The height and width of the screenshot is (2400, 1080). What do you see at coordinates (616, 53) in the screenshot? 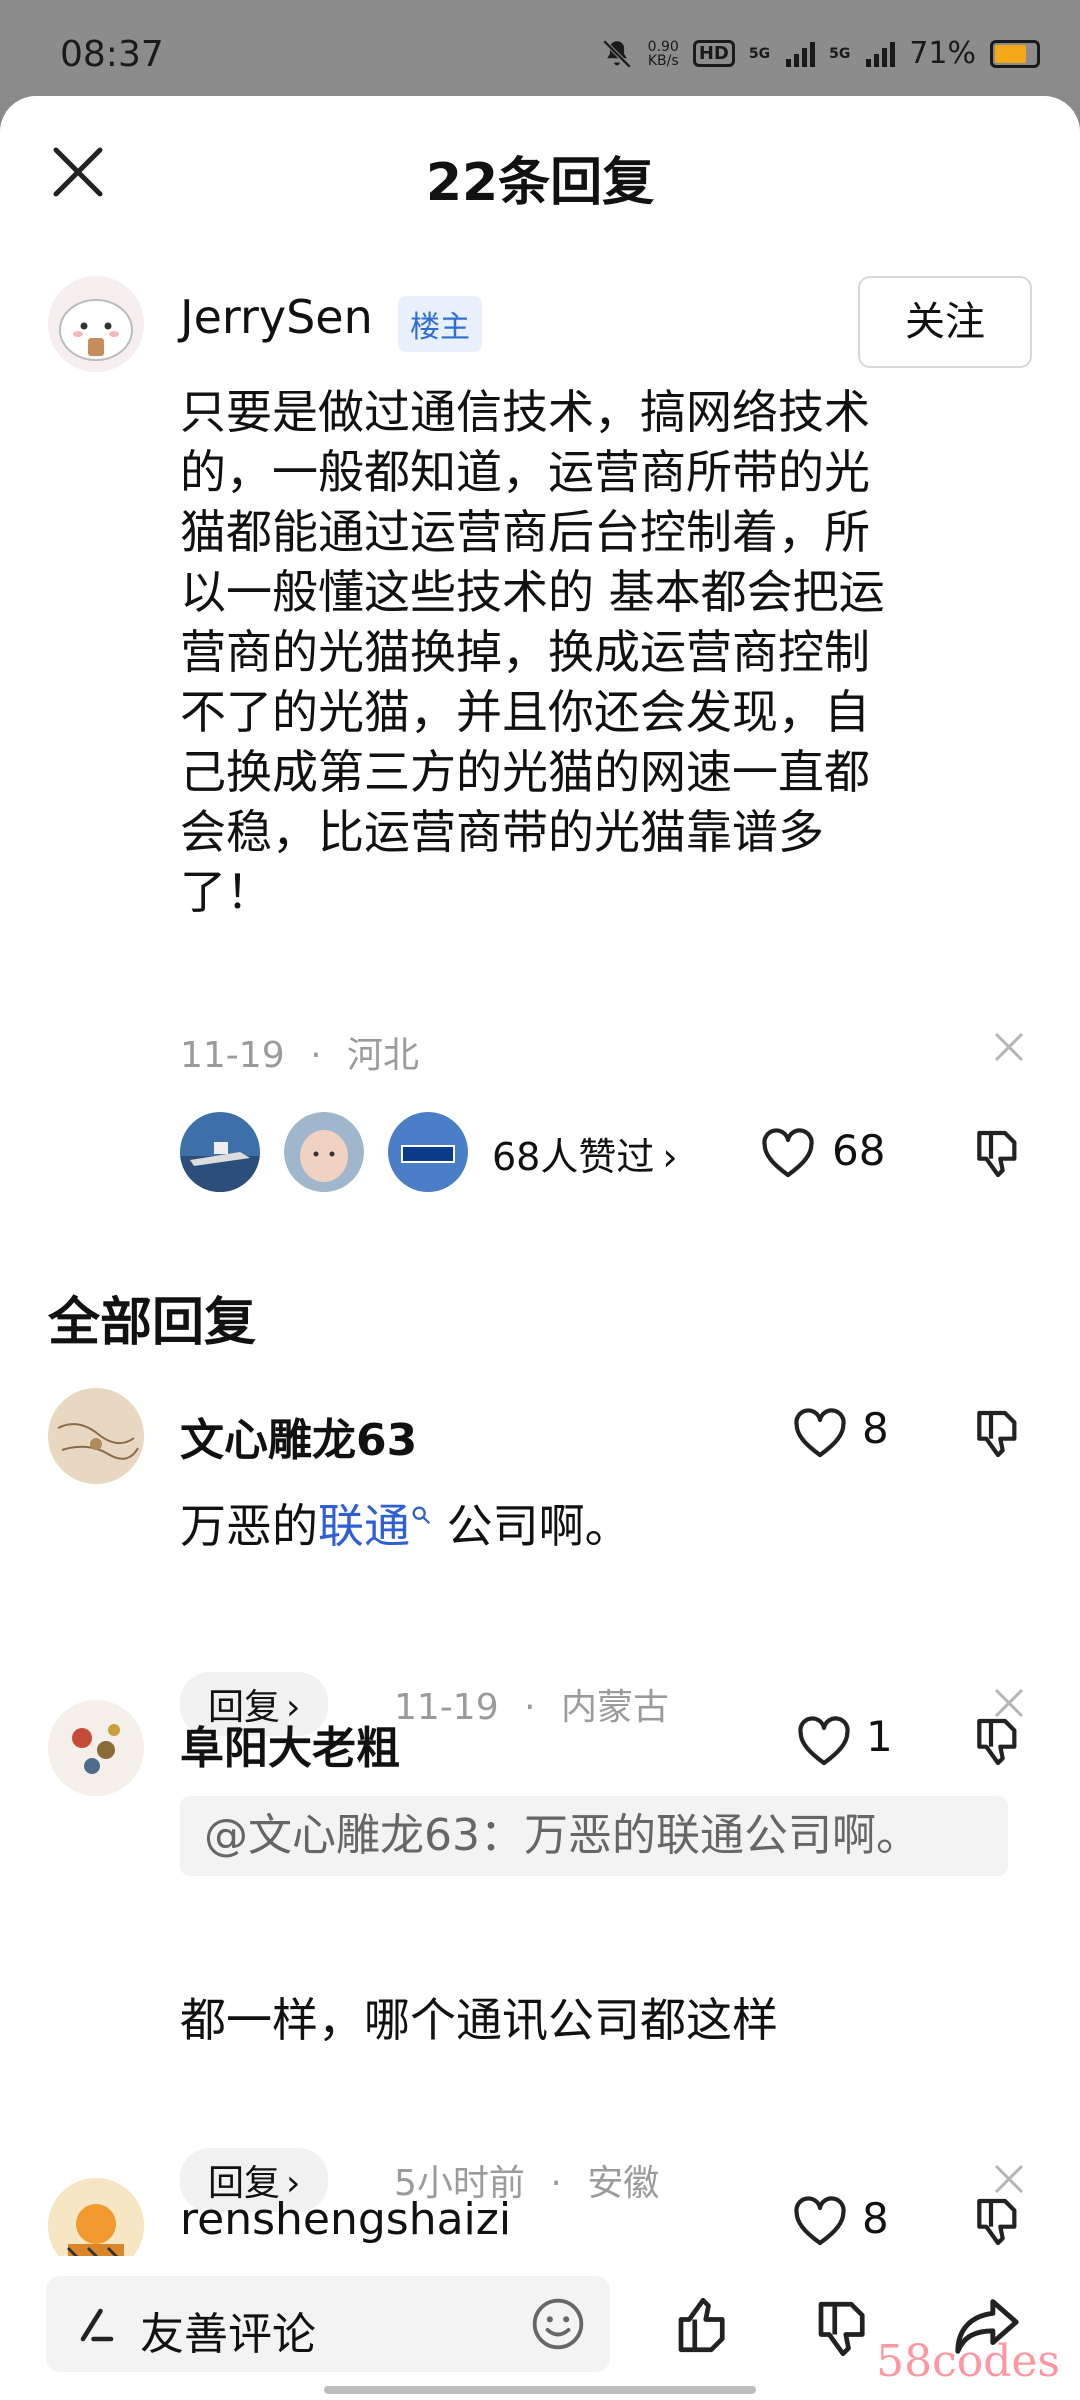
I see `mute-bell-icon` at bounding box center [616, 53].